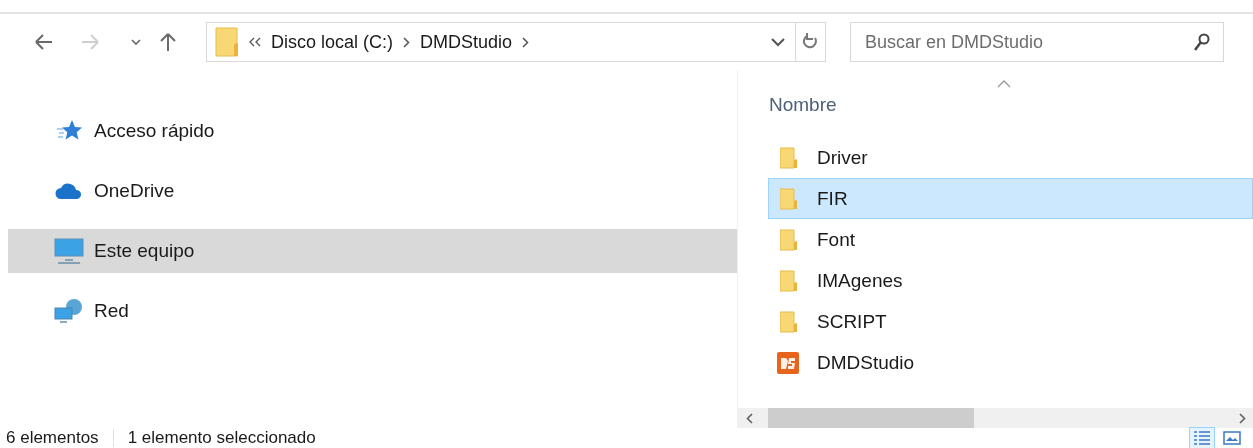  Describe the element at coordinates (778, 42) in the screenshot. I see `chevron-down-icon` at that location.